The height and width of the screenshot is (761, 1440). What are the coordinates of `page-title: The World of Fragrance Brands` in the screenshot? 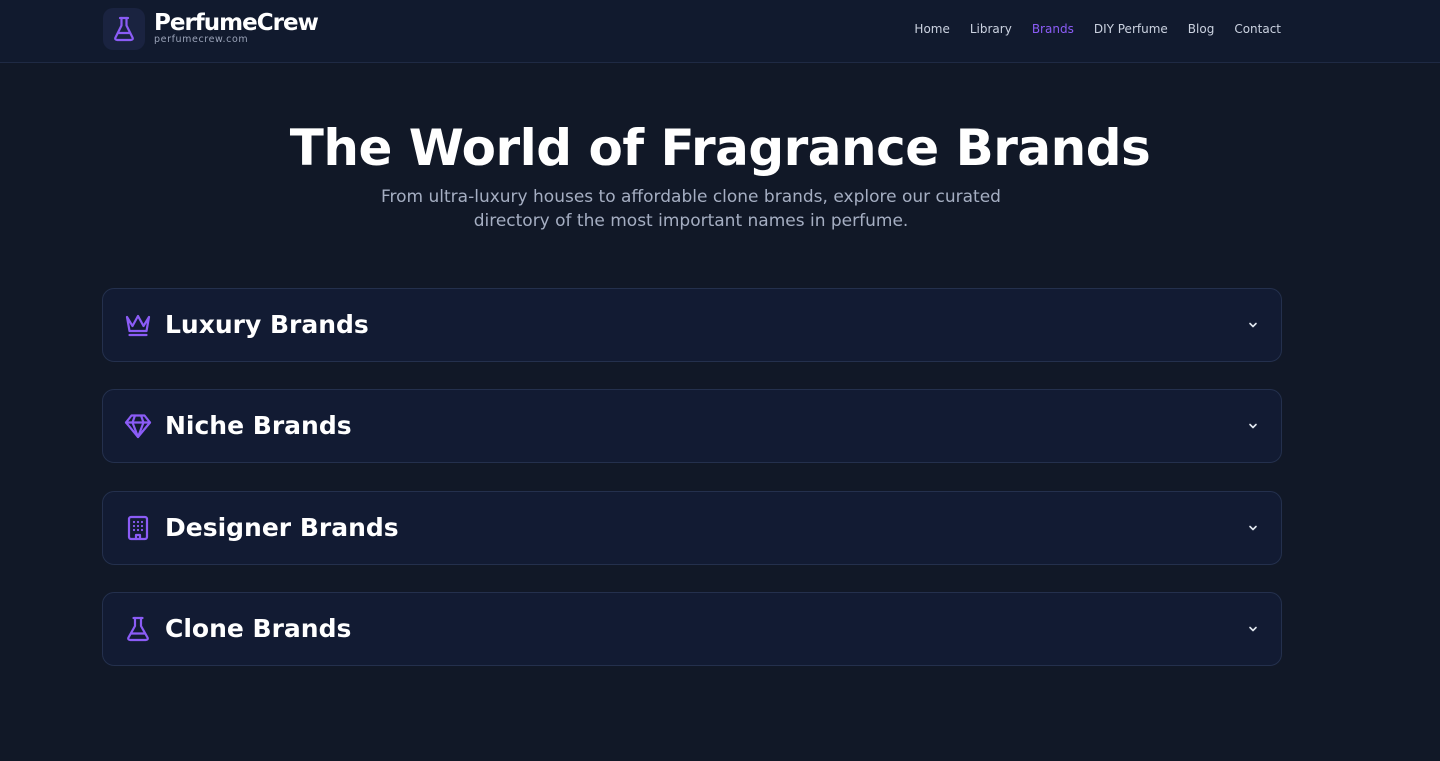 It's located at (720, 148).